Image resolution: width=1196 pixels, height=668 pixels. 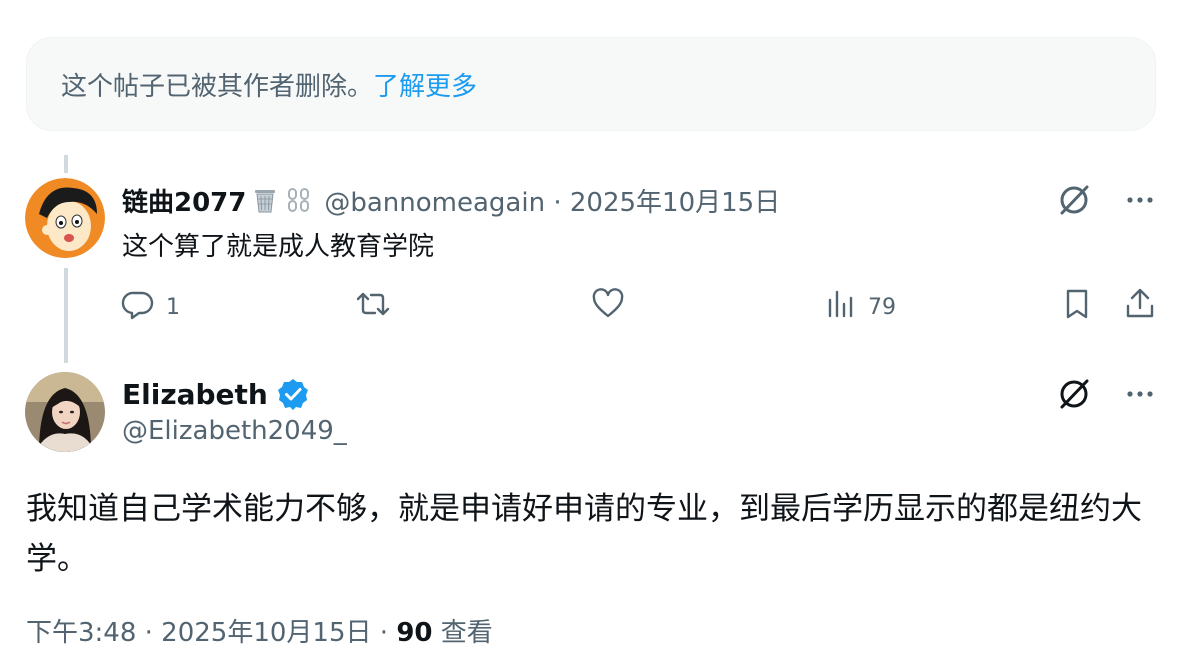 I want to click on reply-count: 1, so click(x=173, y=307).